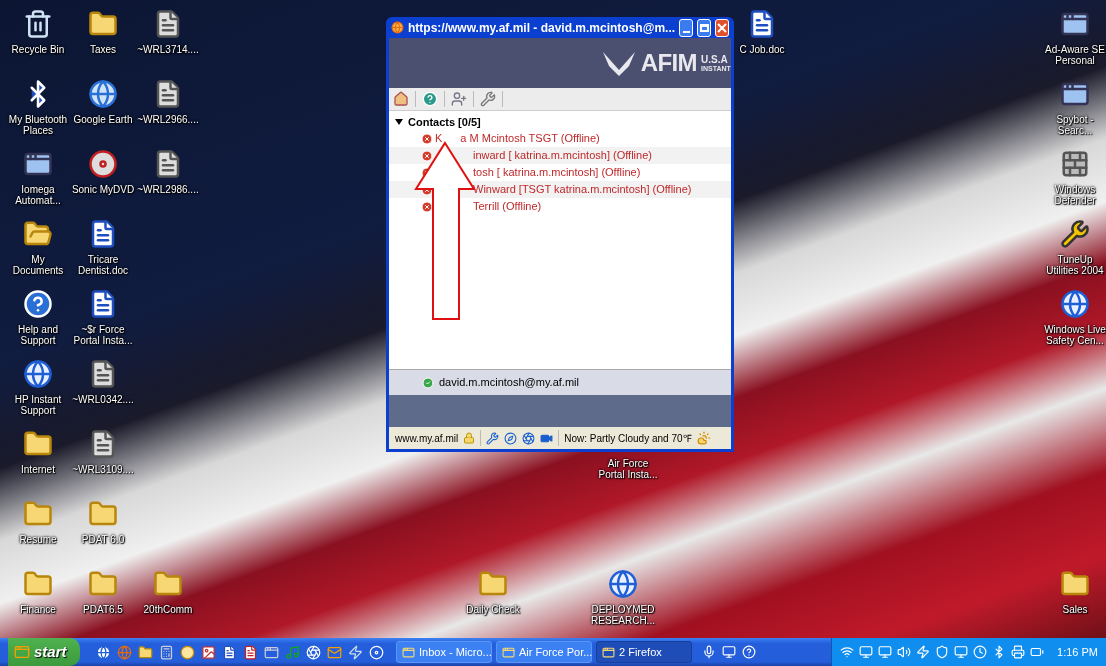  I want to click on wall-icon, so click(1075, 164).